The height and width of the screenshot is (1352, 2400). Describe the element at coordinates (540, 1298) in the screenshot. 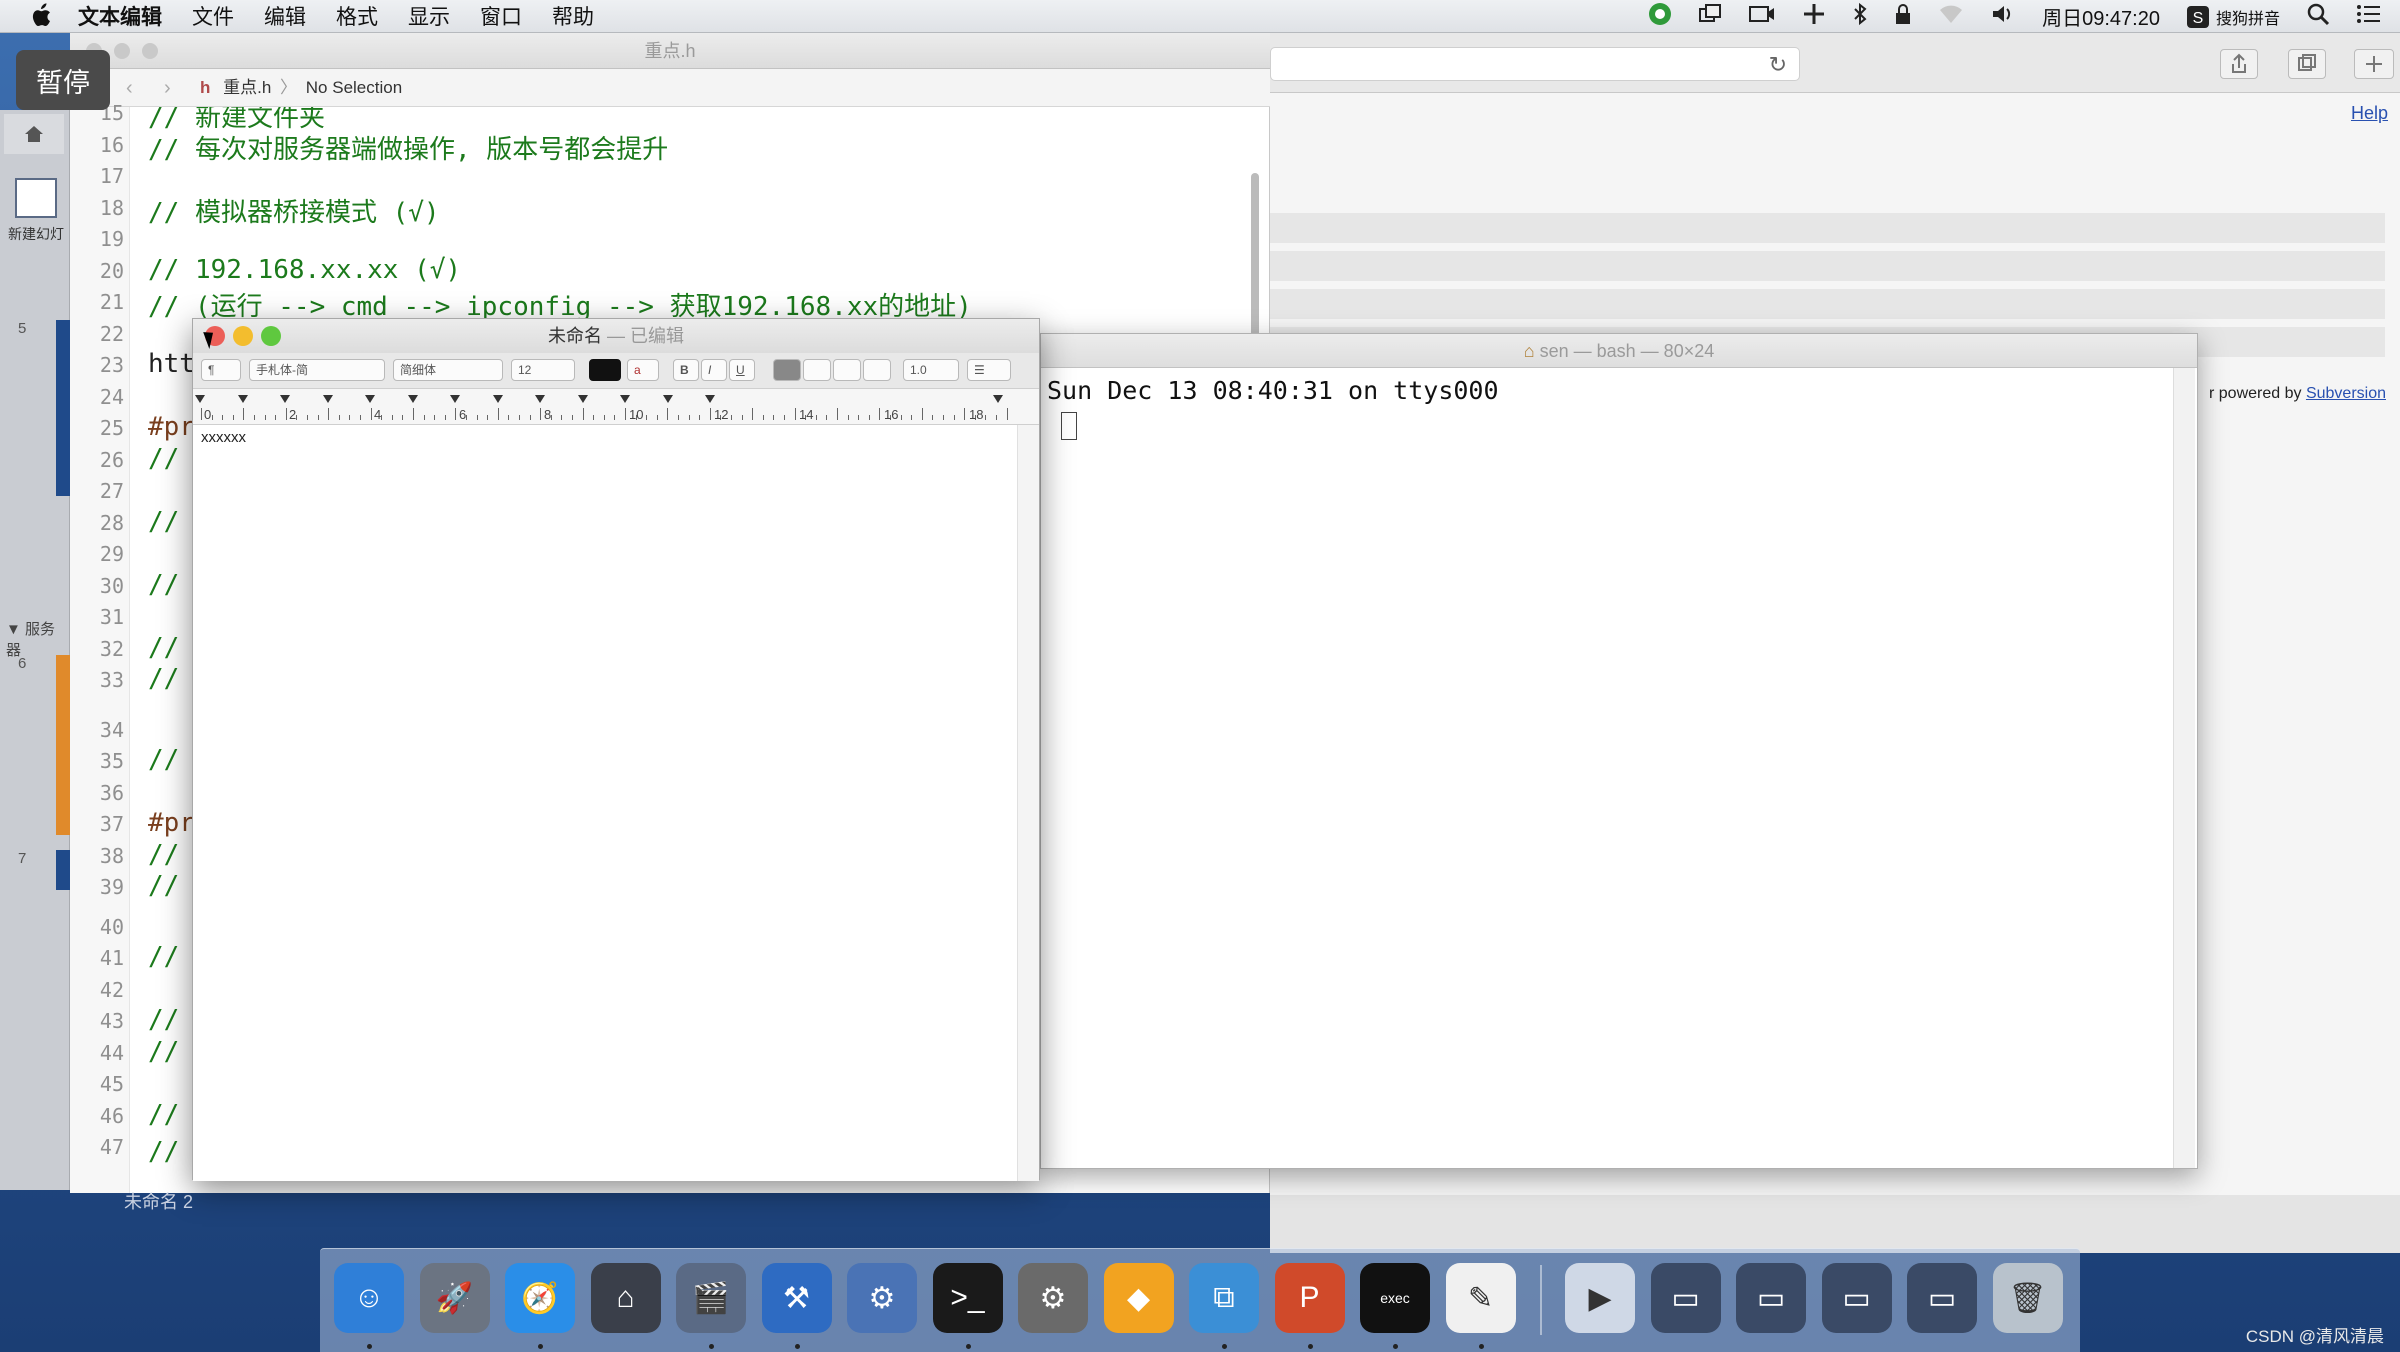

I see `safari-icon: 🧭` at that location.